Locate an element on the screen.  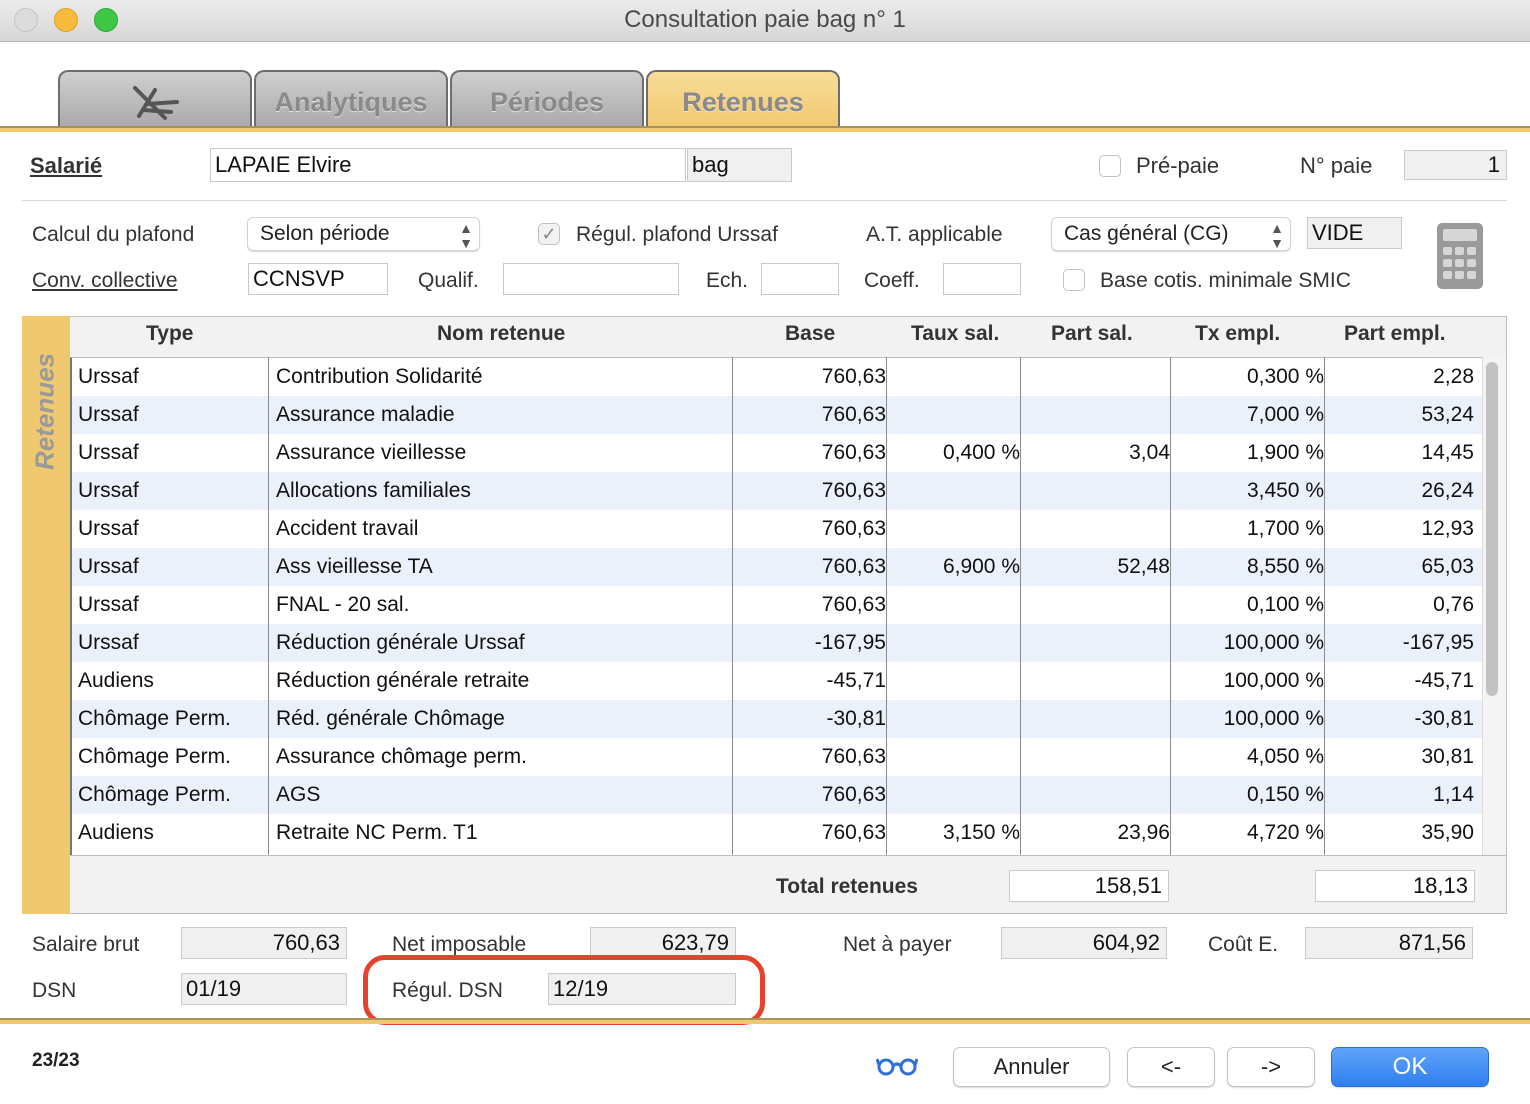
next-button: -> is located at coordinates (1271, 1067).